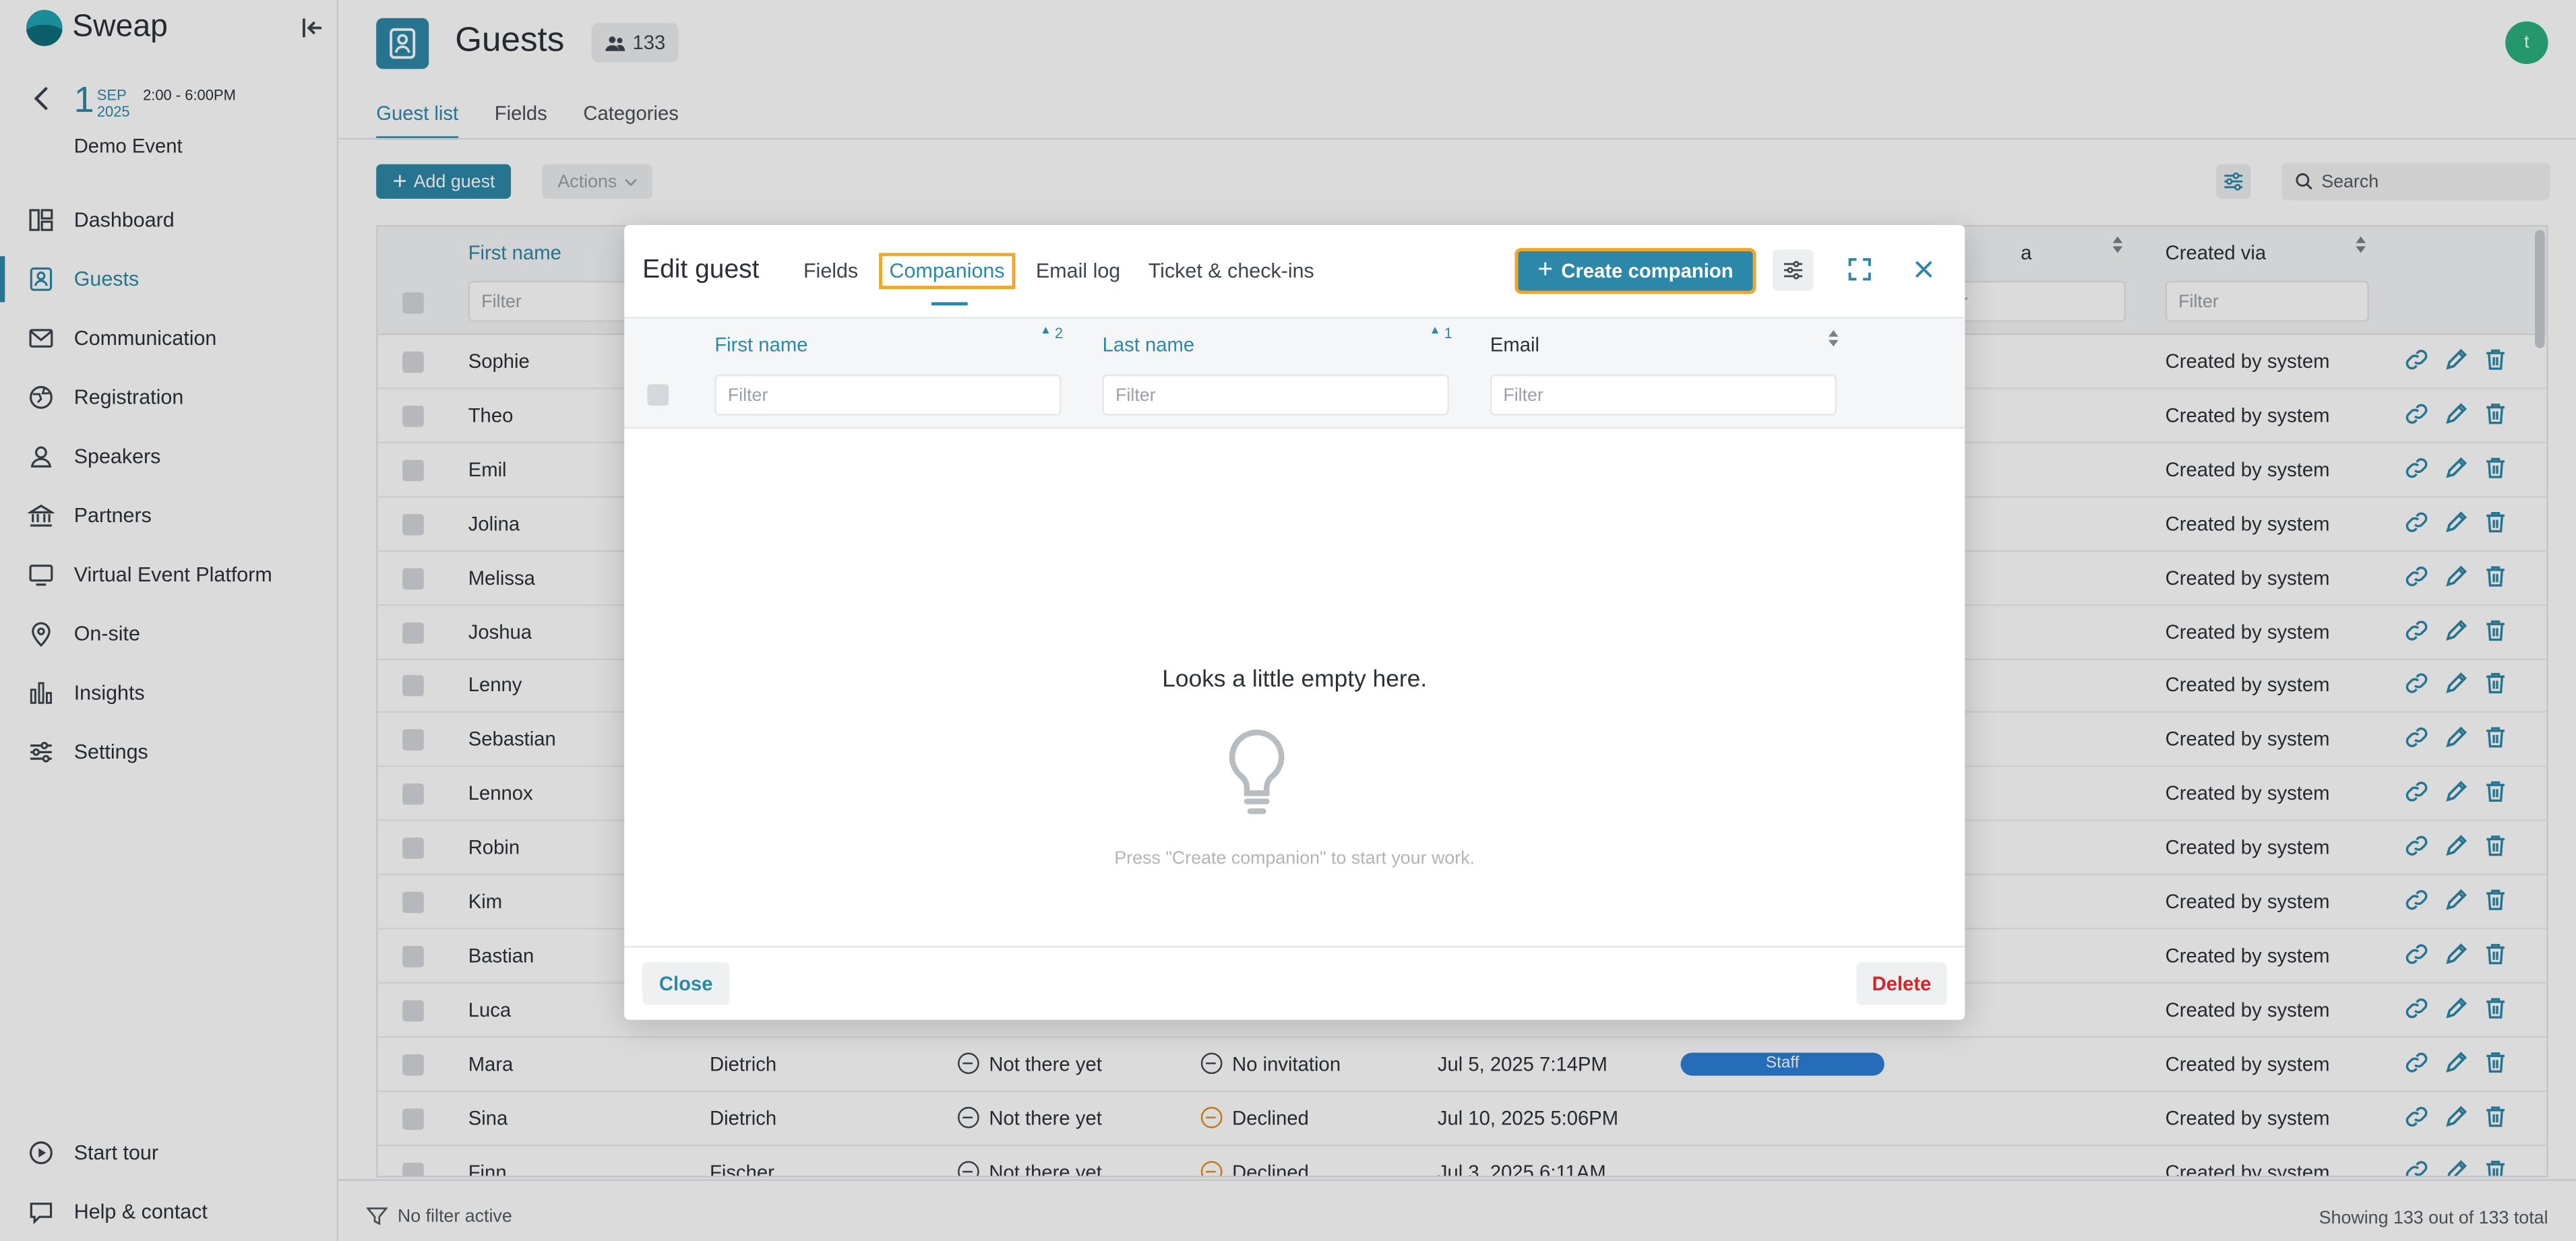 The image size is (2576, 1241). I want to click on close-button: Close, so click(686, 983).